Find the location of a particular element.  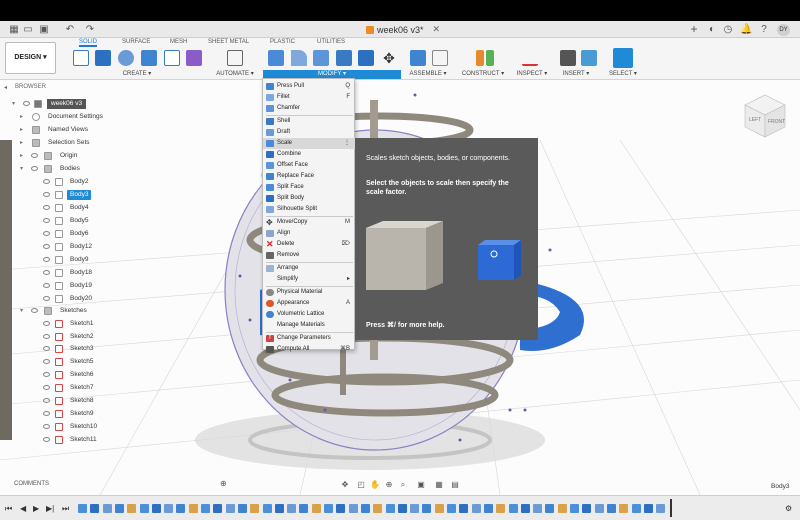

go-to-end-icon: ⏭ is located at coordinates (65, 509).